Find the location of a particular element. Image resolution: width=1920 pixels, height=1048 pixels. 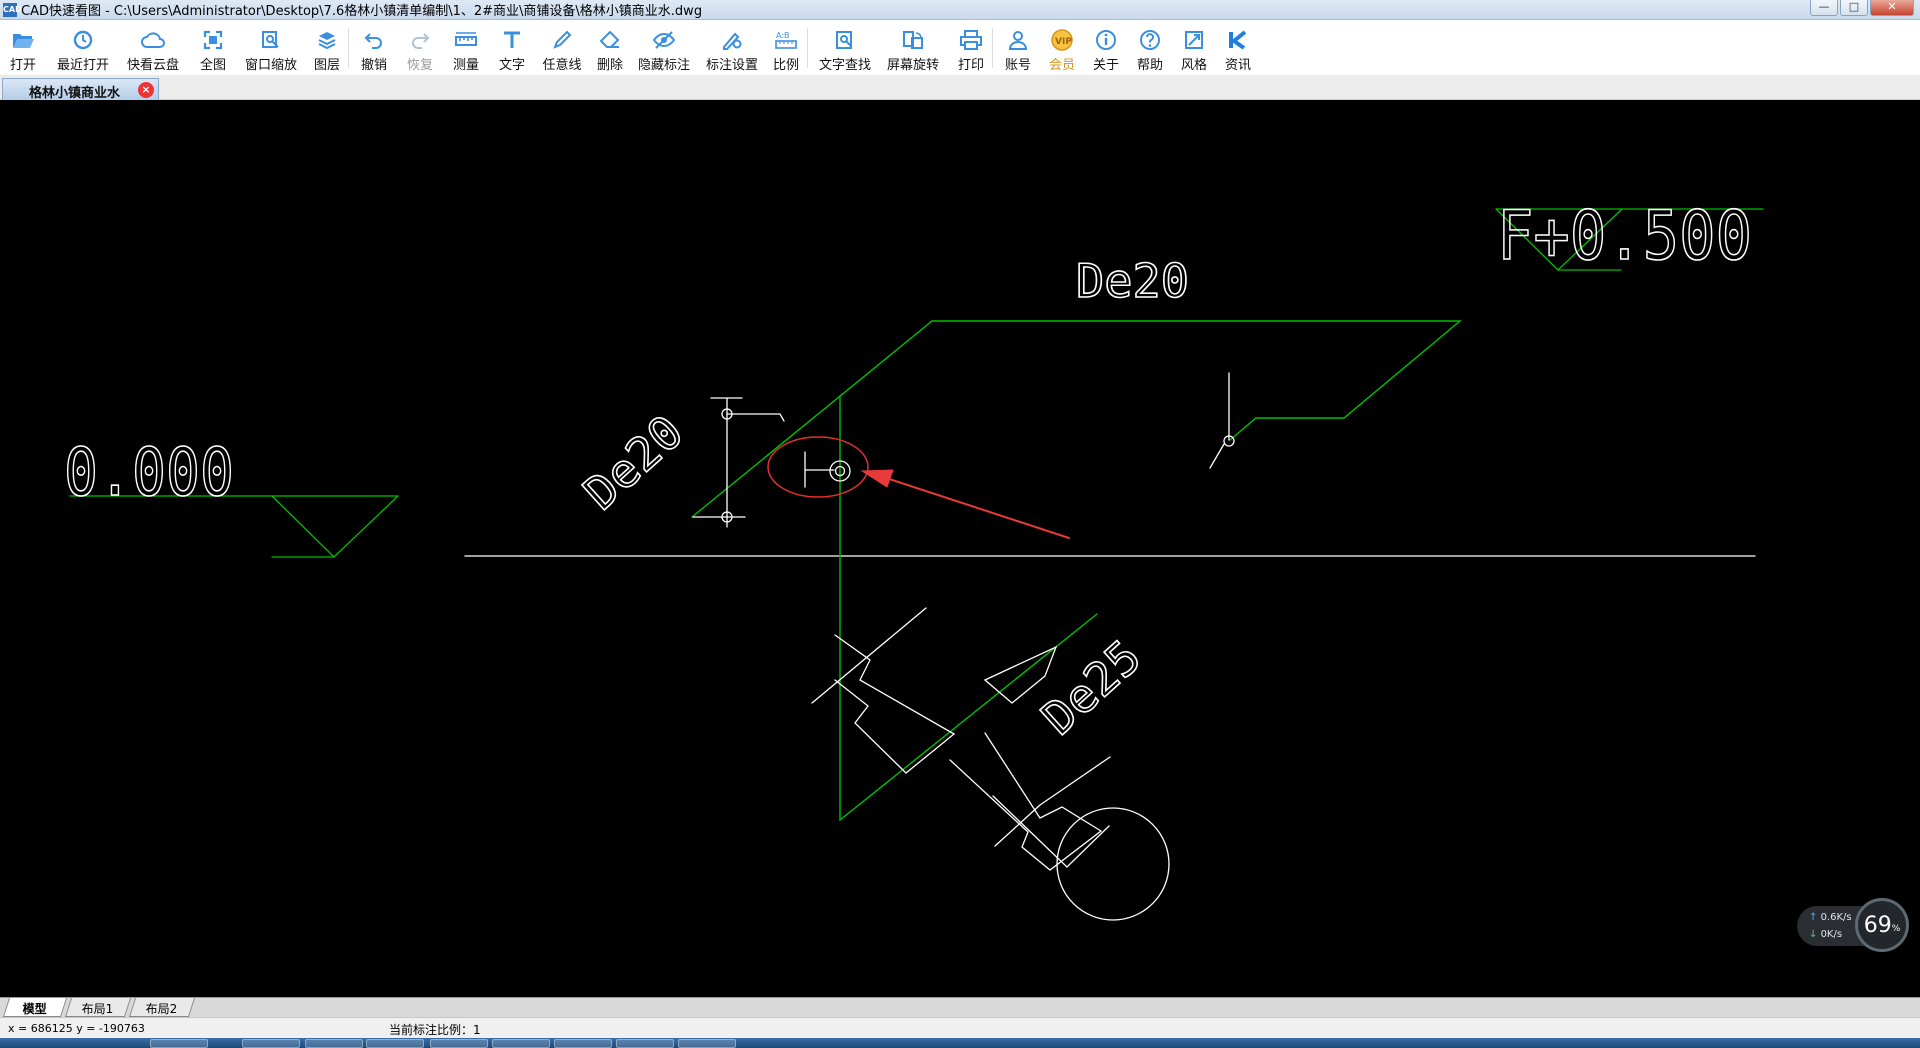

status-bar: x = 686125 y = -190763 当前标注比例：1 is located at coordinates (960, 1027).